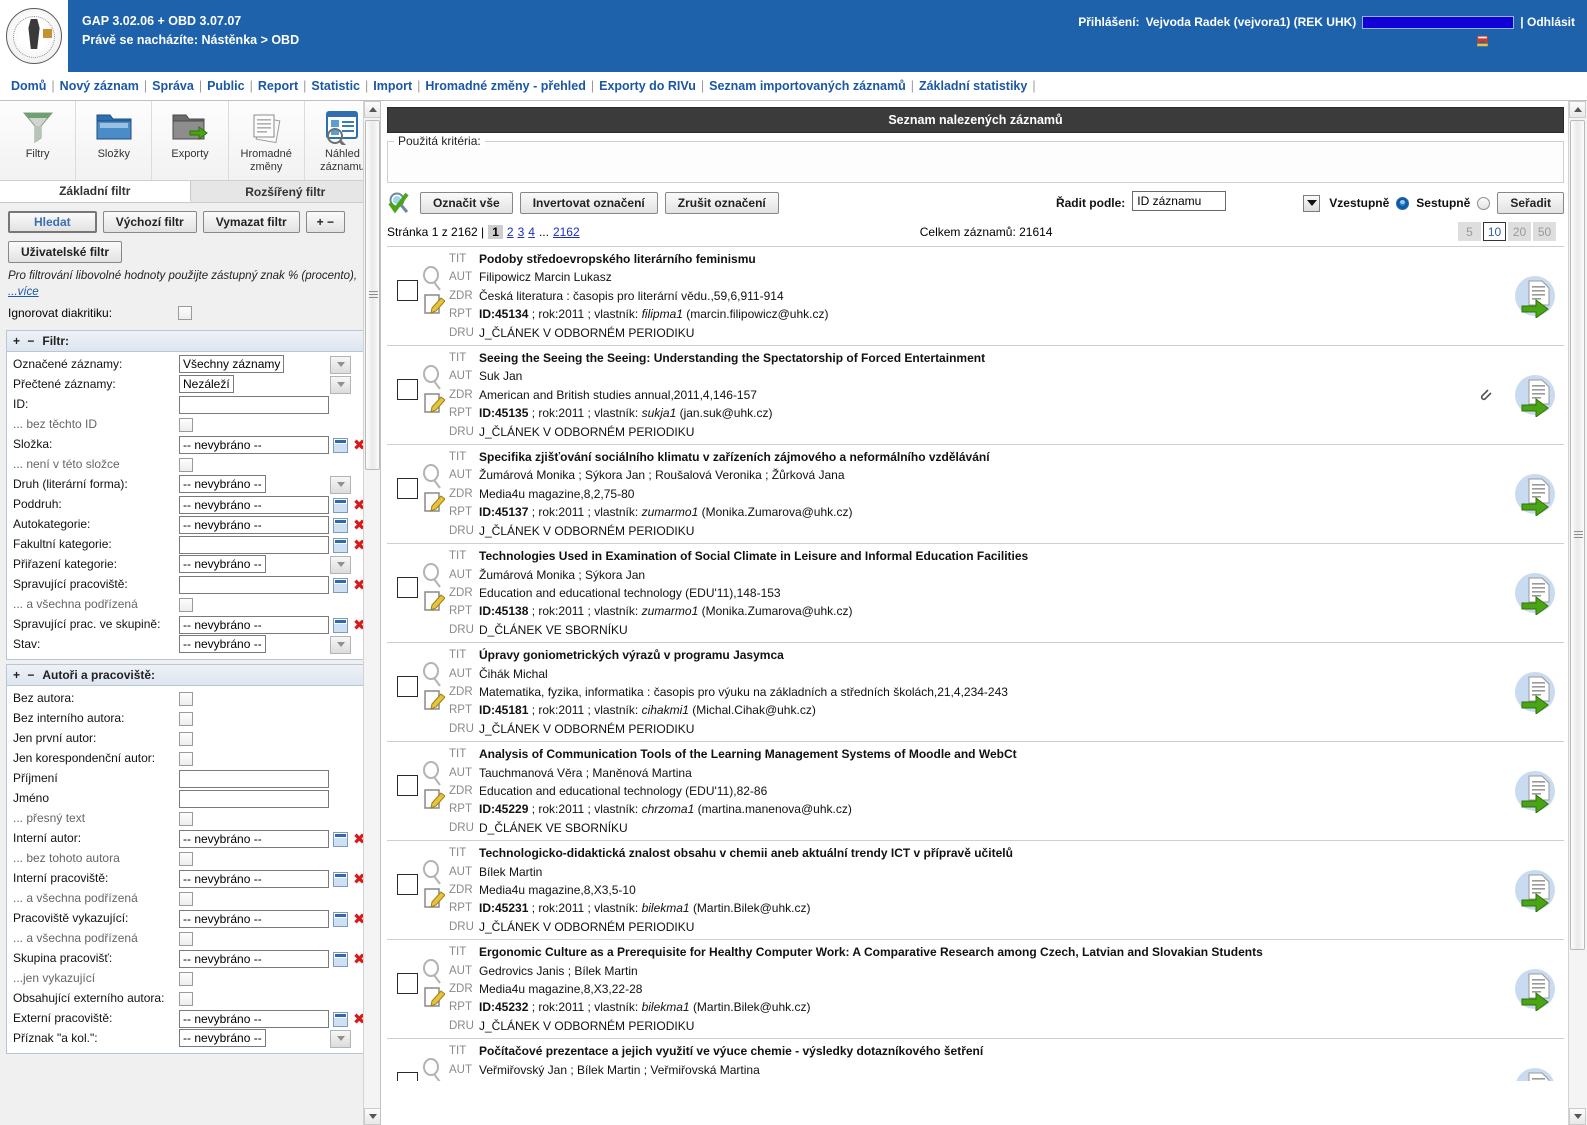 The height and width of the screenshot is (1125, 1587). I want to click on sort-button: Seřadit, so click(1530, 203).